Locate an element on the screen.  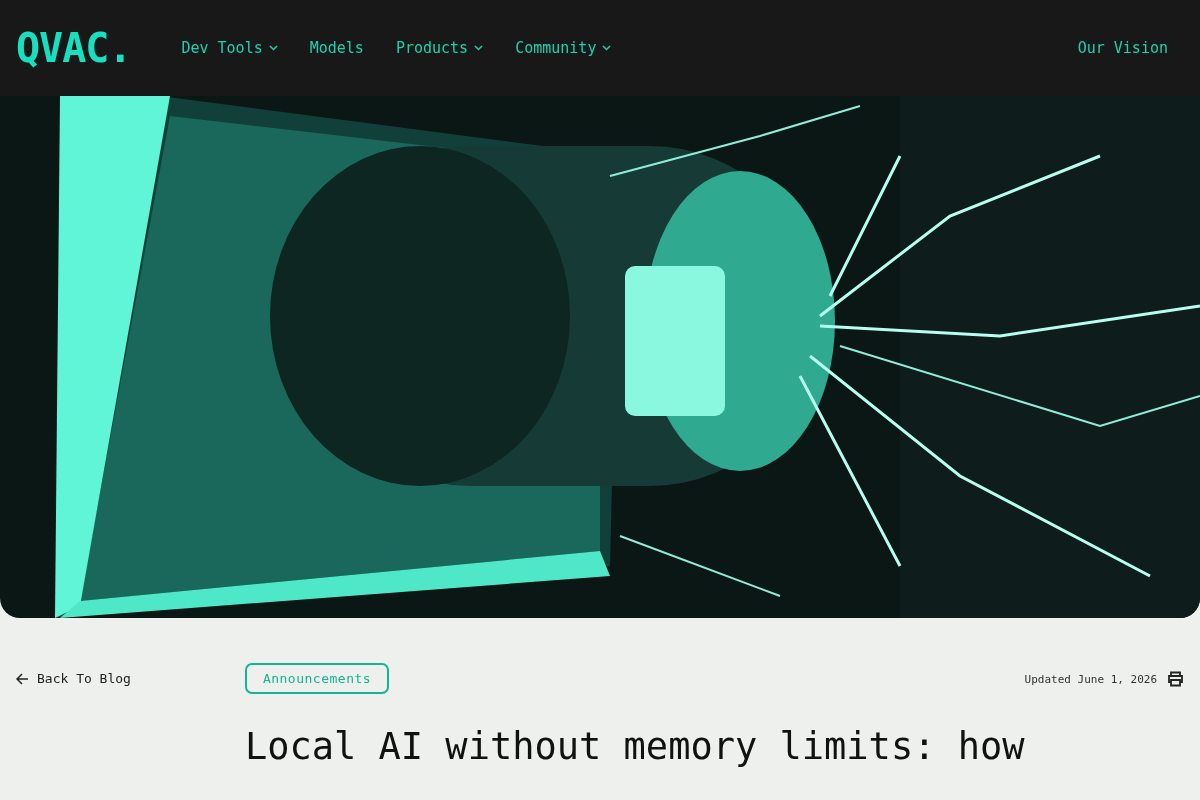
arrow-left-icon is located at coordinates (22, 678).